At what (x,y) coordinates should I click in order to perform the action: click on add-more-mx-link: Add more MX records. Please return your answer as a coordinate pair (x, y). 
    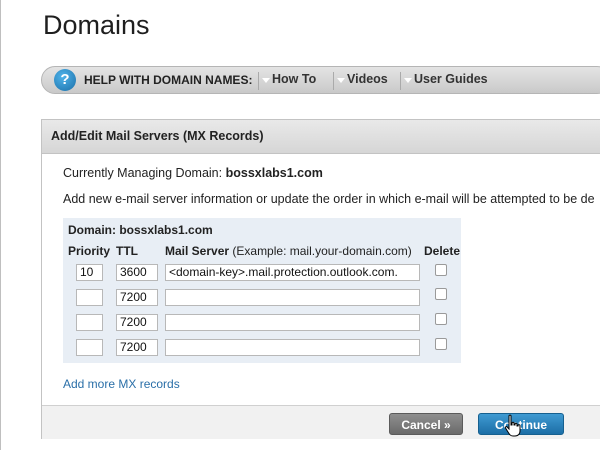
    Looking at the image, I should click on (121, 384).